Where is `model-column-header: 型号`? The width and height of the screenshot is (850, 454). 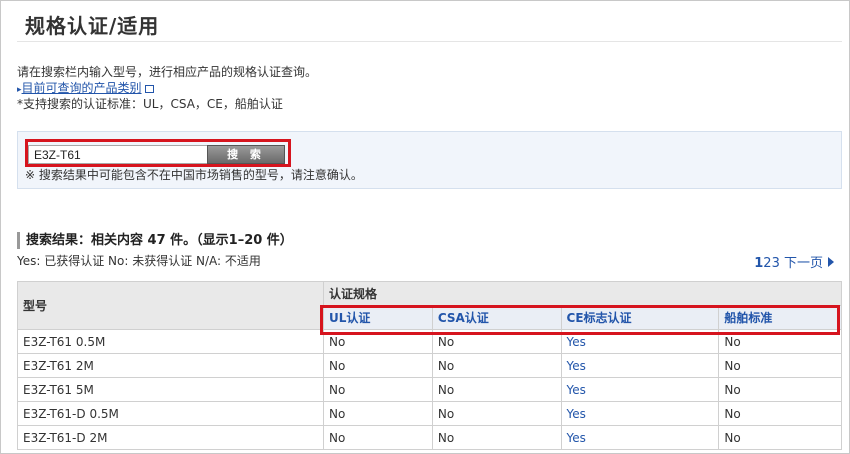
model-column-header: 型号 is located at coordinates (170, 305).